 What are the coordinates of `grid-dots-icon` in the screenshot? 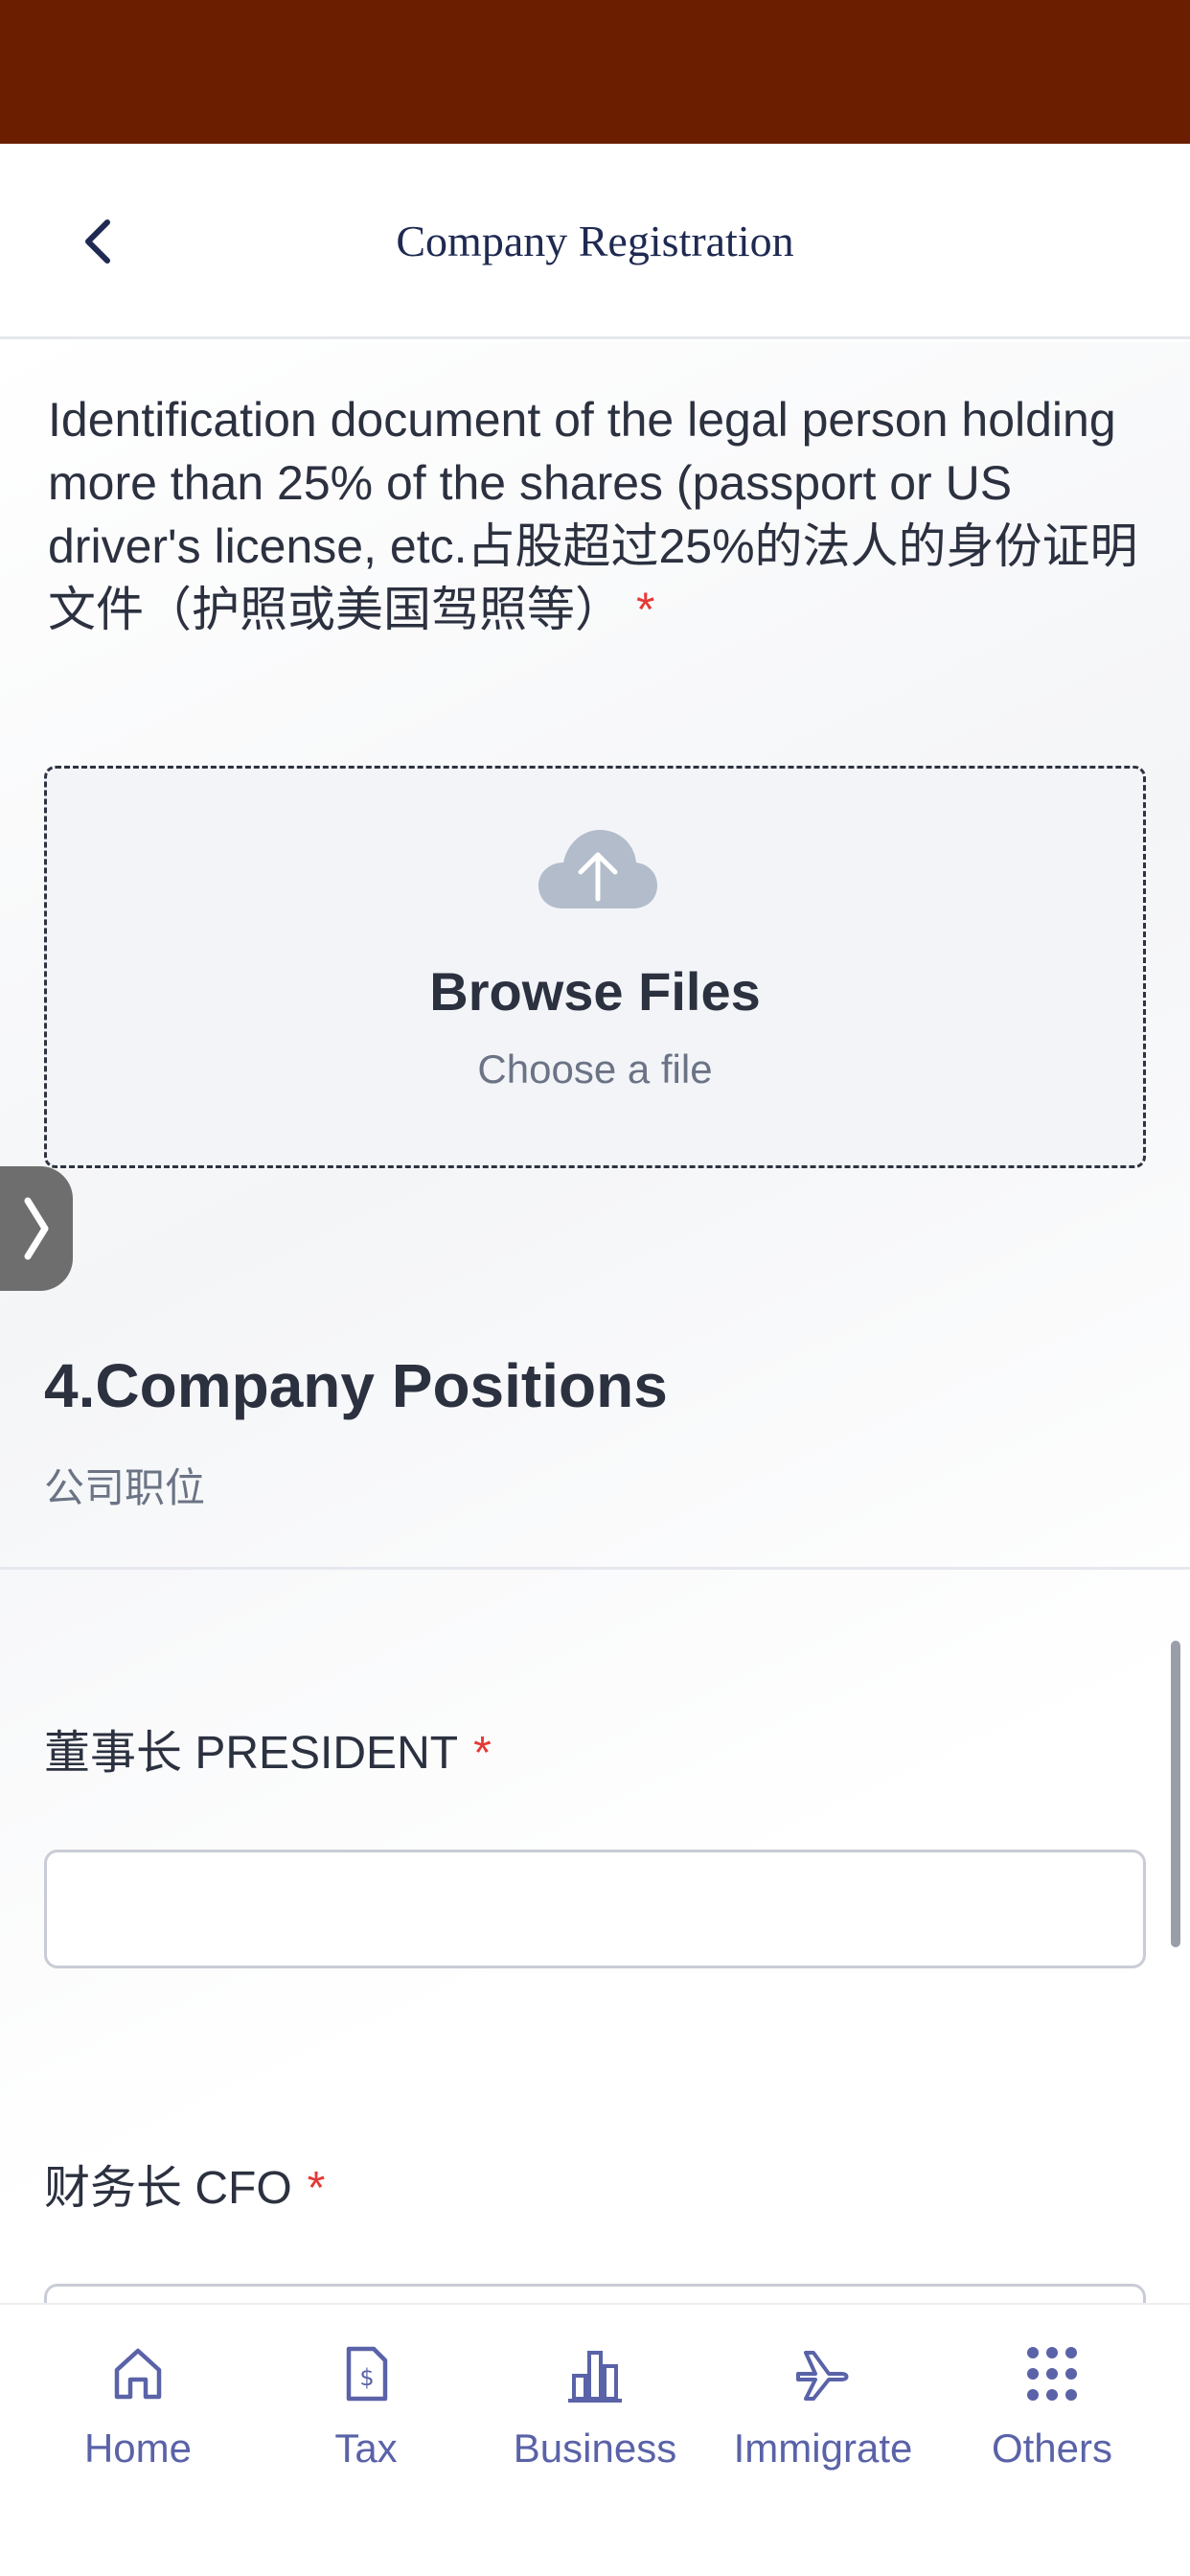 It's located at (1052, 2374).